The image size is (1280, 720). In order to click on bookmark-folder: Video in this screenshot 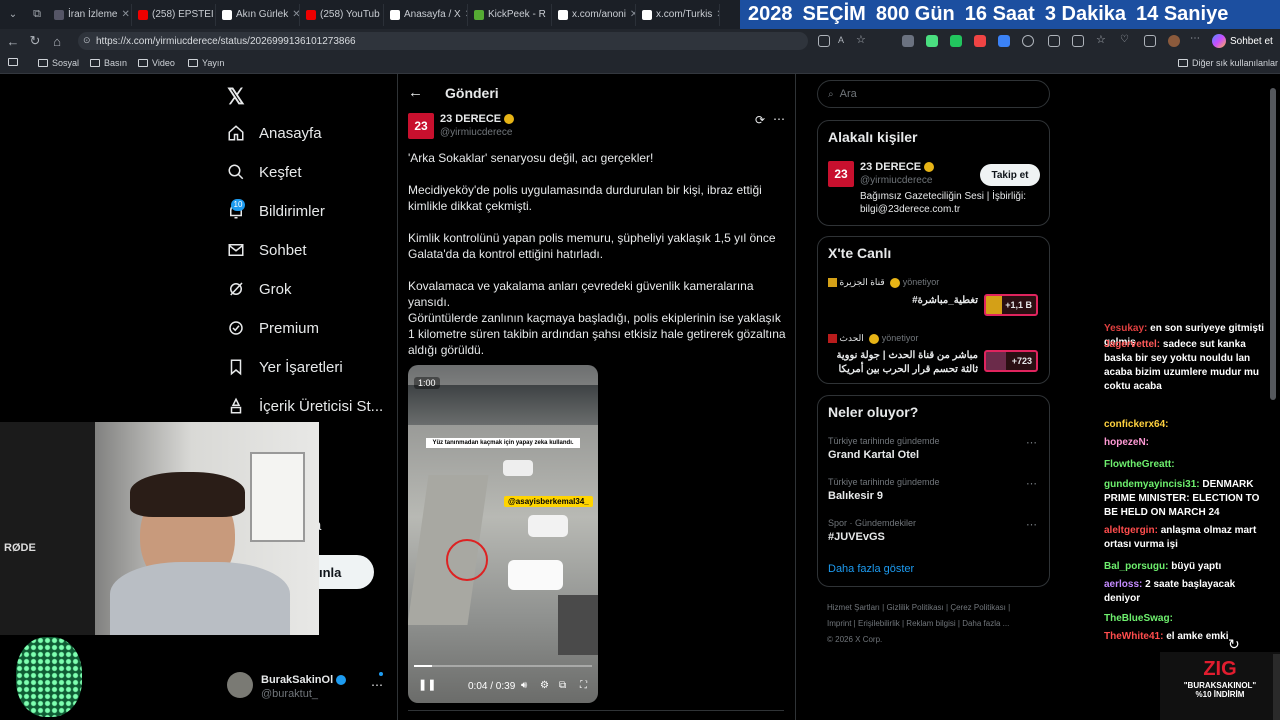, I will do `click(156, 63)`.